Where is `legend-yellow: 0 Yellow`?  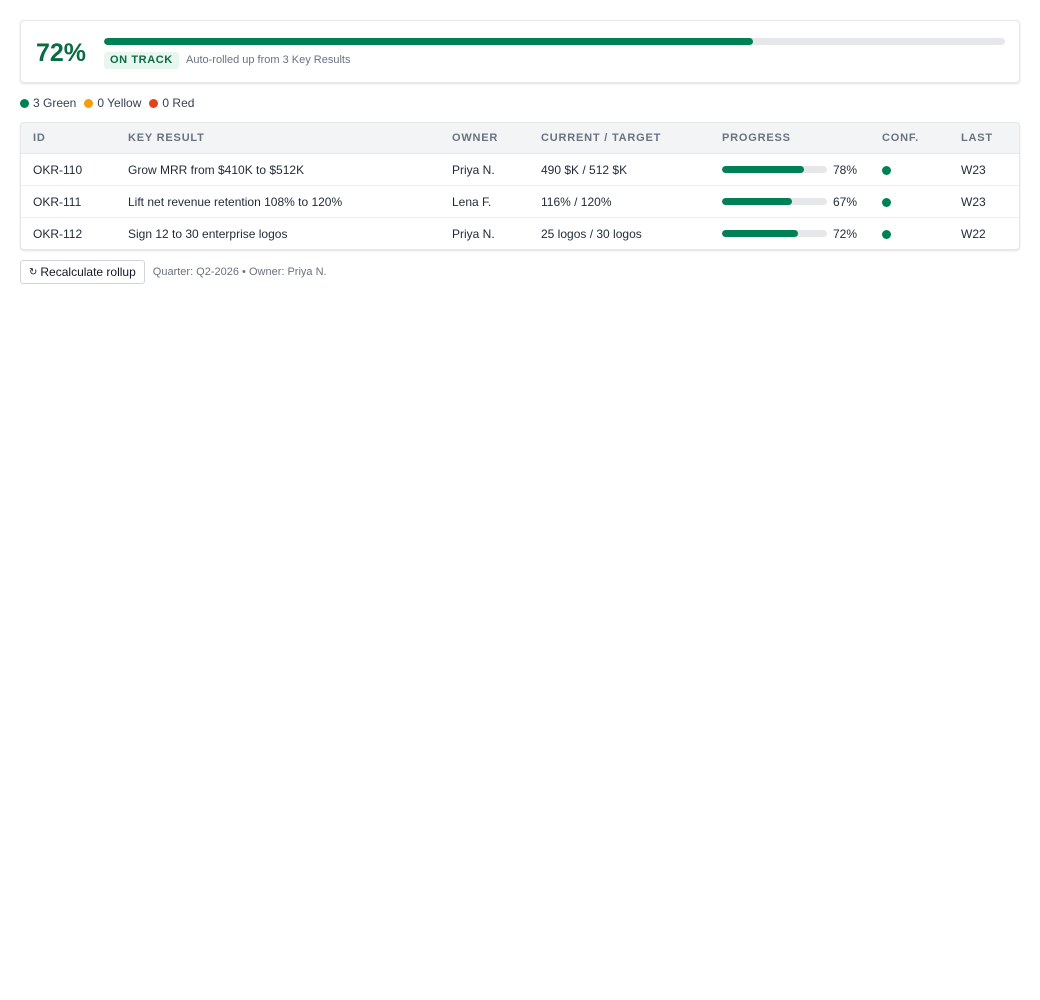
legend-yellow: 0 Yellow is located at coordinates (112, 103).